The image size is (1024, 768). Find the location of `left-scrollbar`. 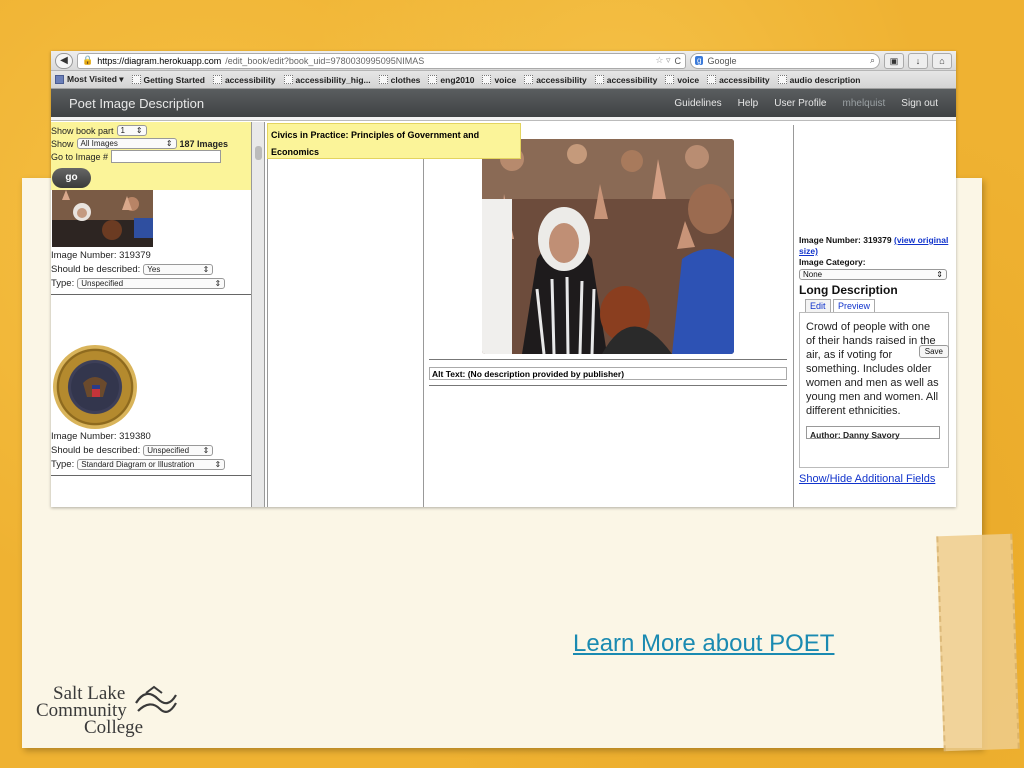

left-scrollbar is located at coordinates (258, 314).